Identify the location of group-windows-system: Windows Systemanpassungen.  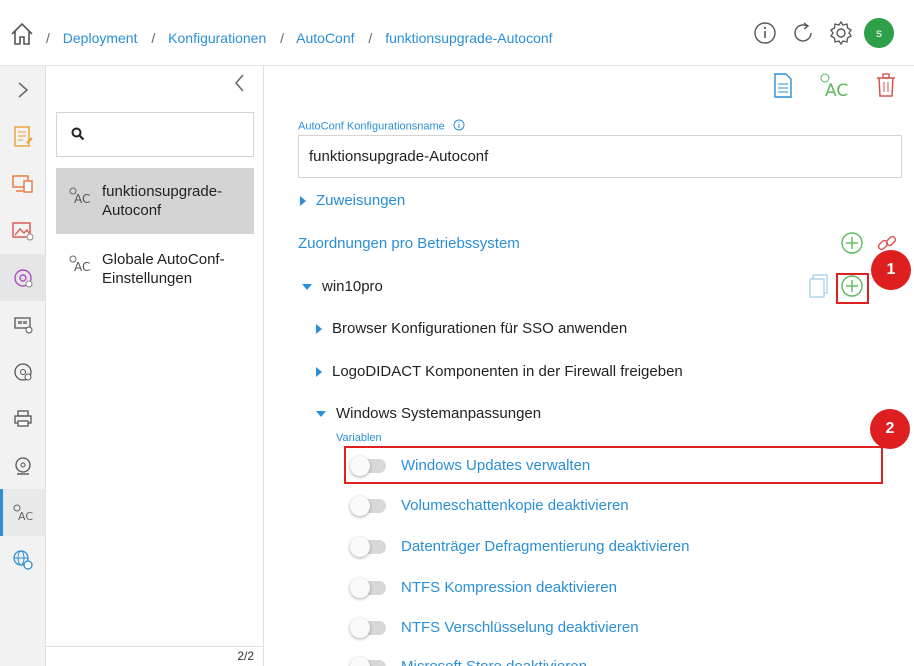
(428, 413).